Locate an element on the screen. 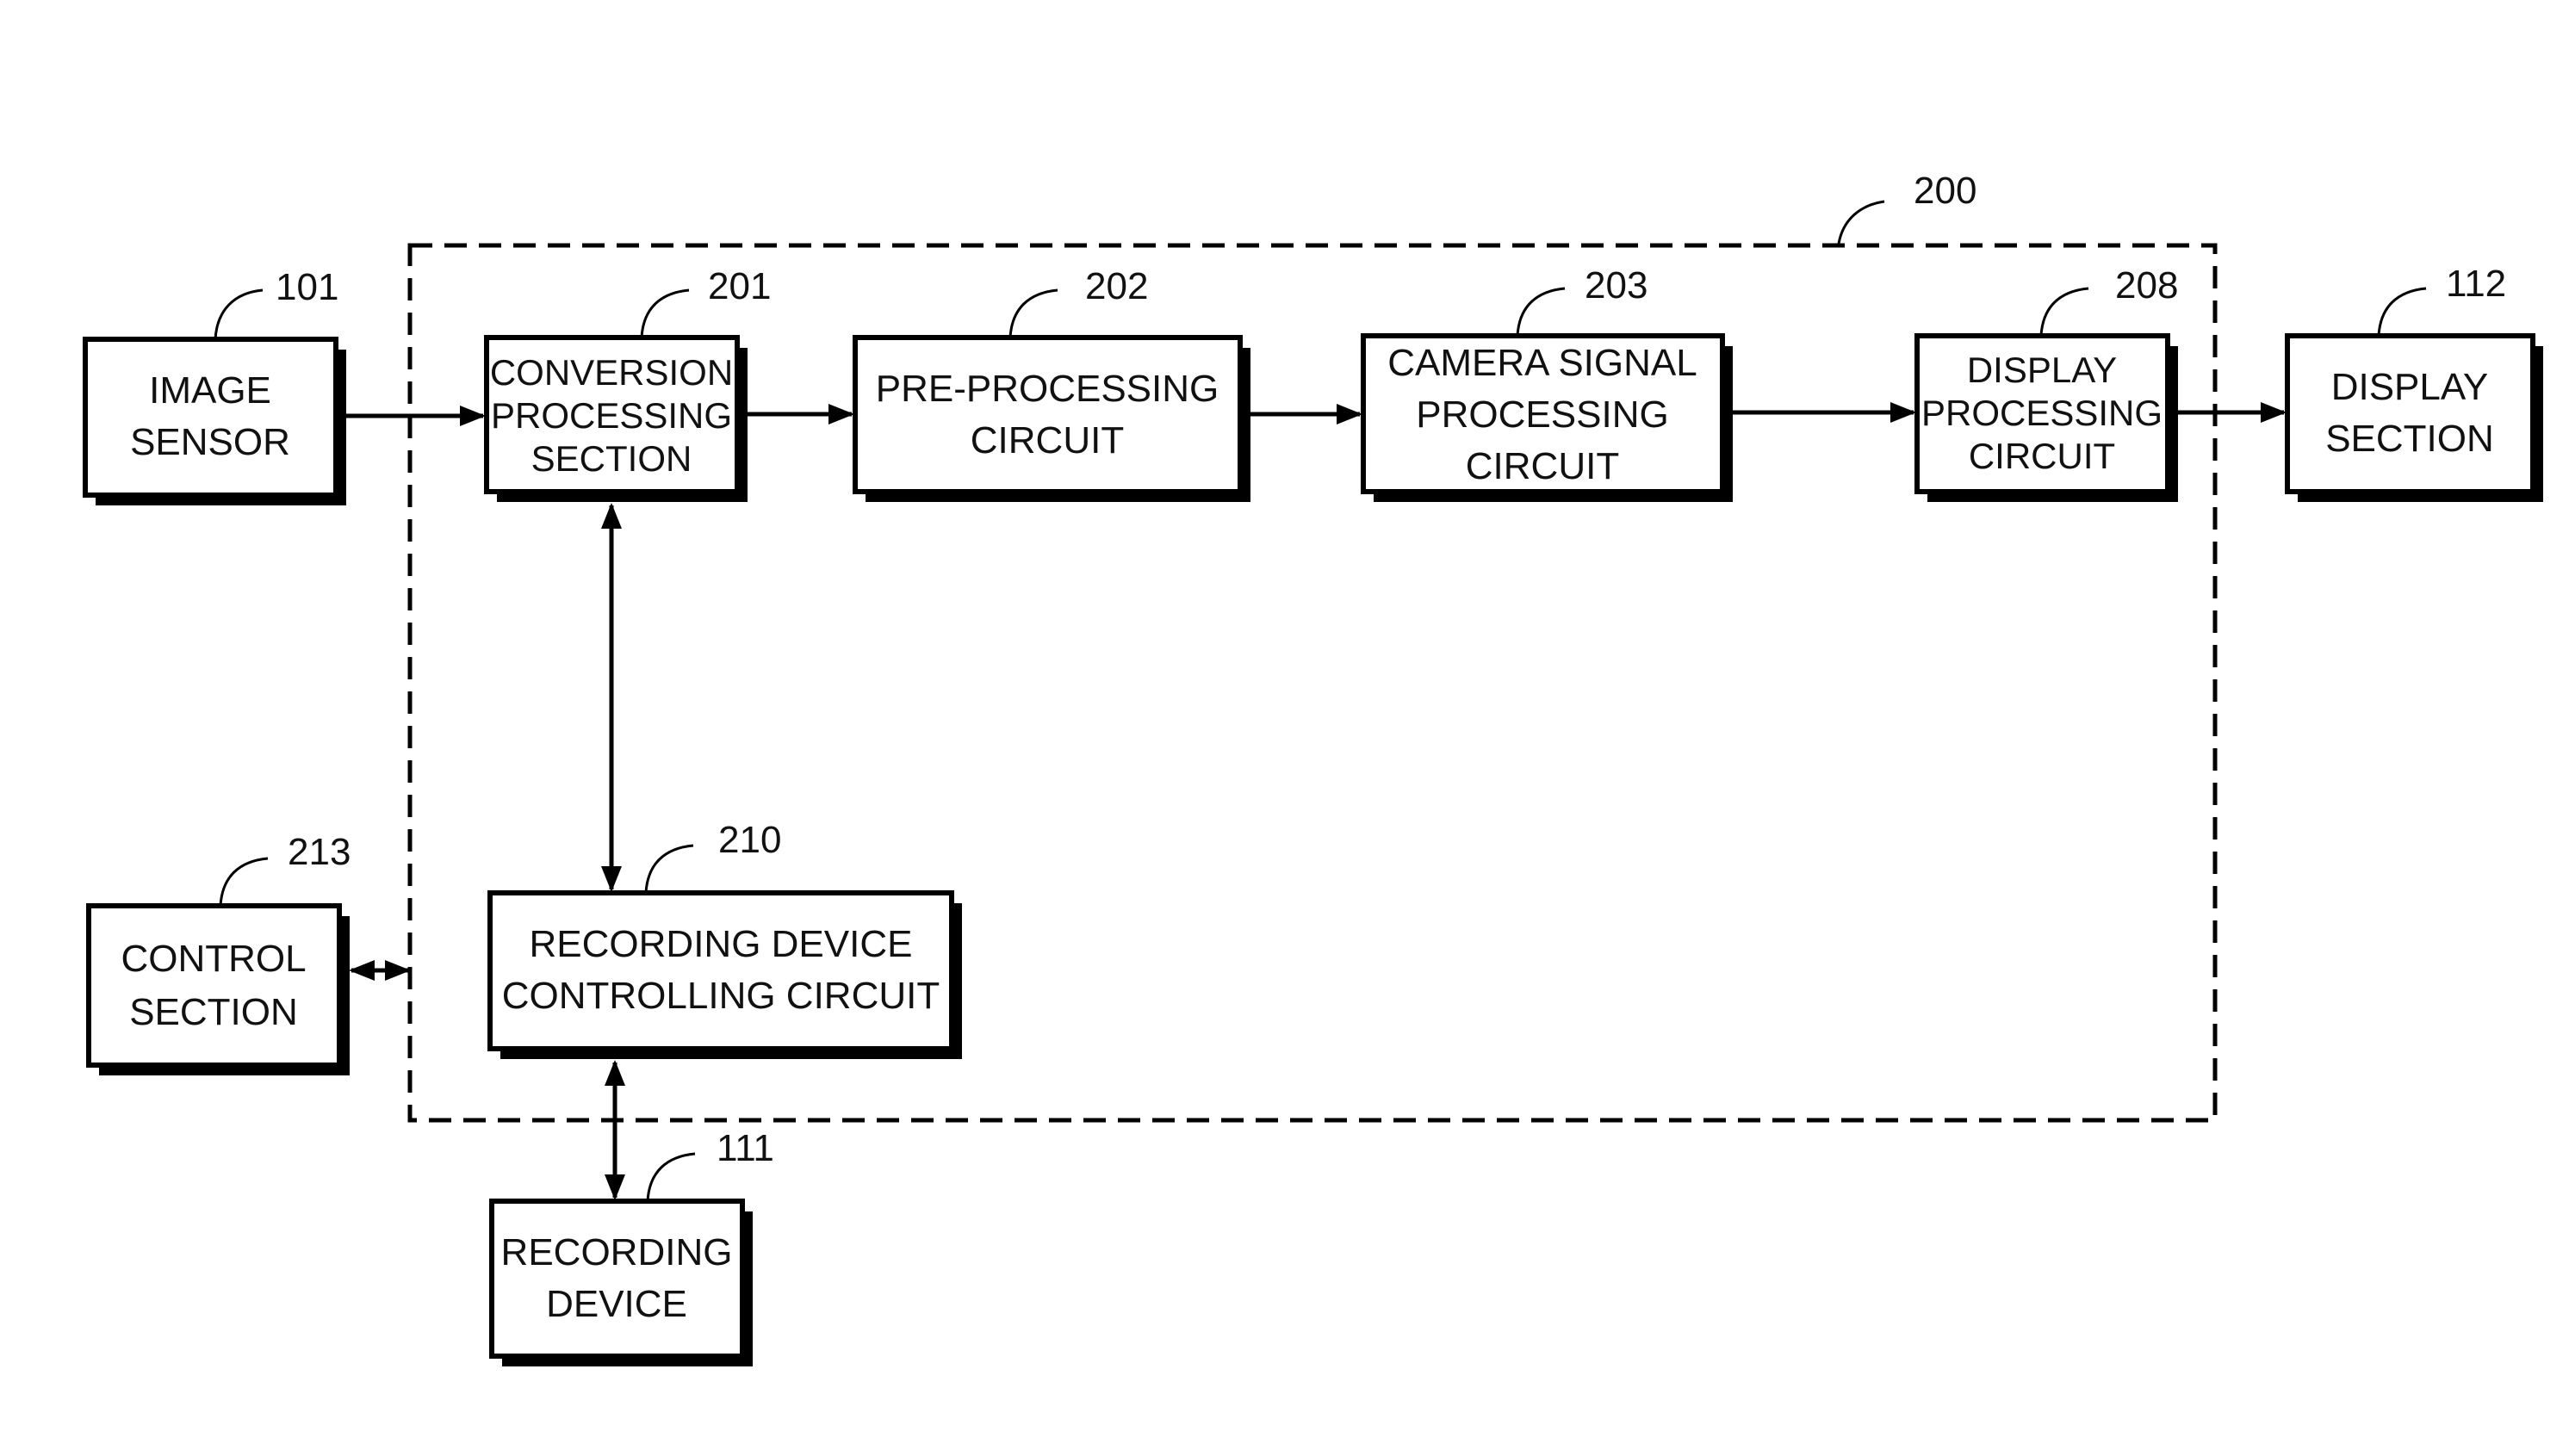  block-conversion-processing-section: CONVERSION PROCESSING SECTION 201 is located at coordinates (627, 384).